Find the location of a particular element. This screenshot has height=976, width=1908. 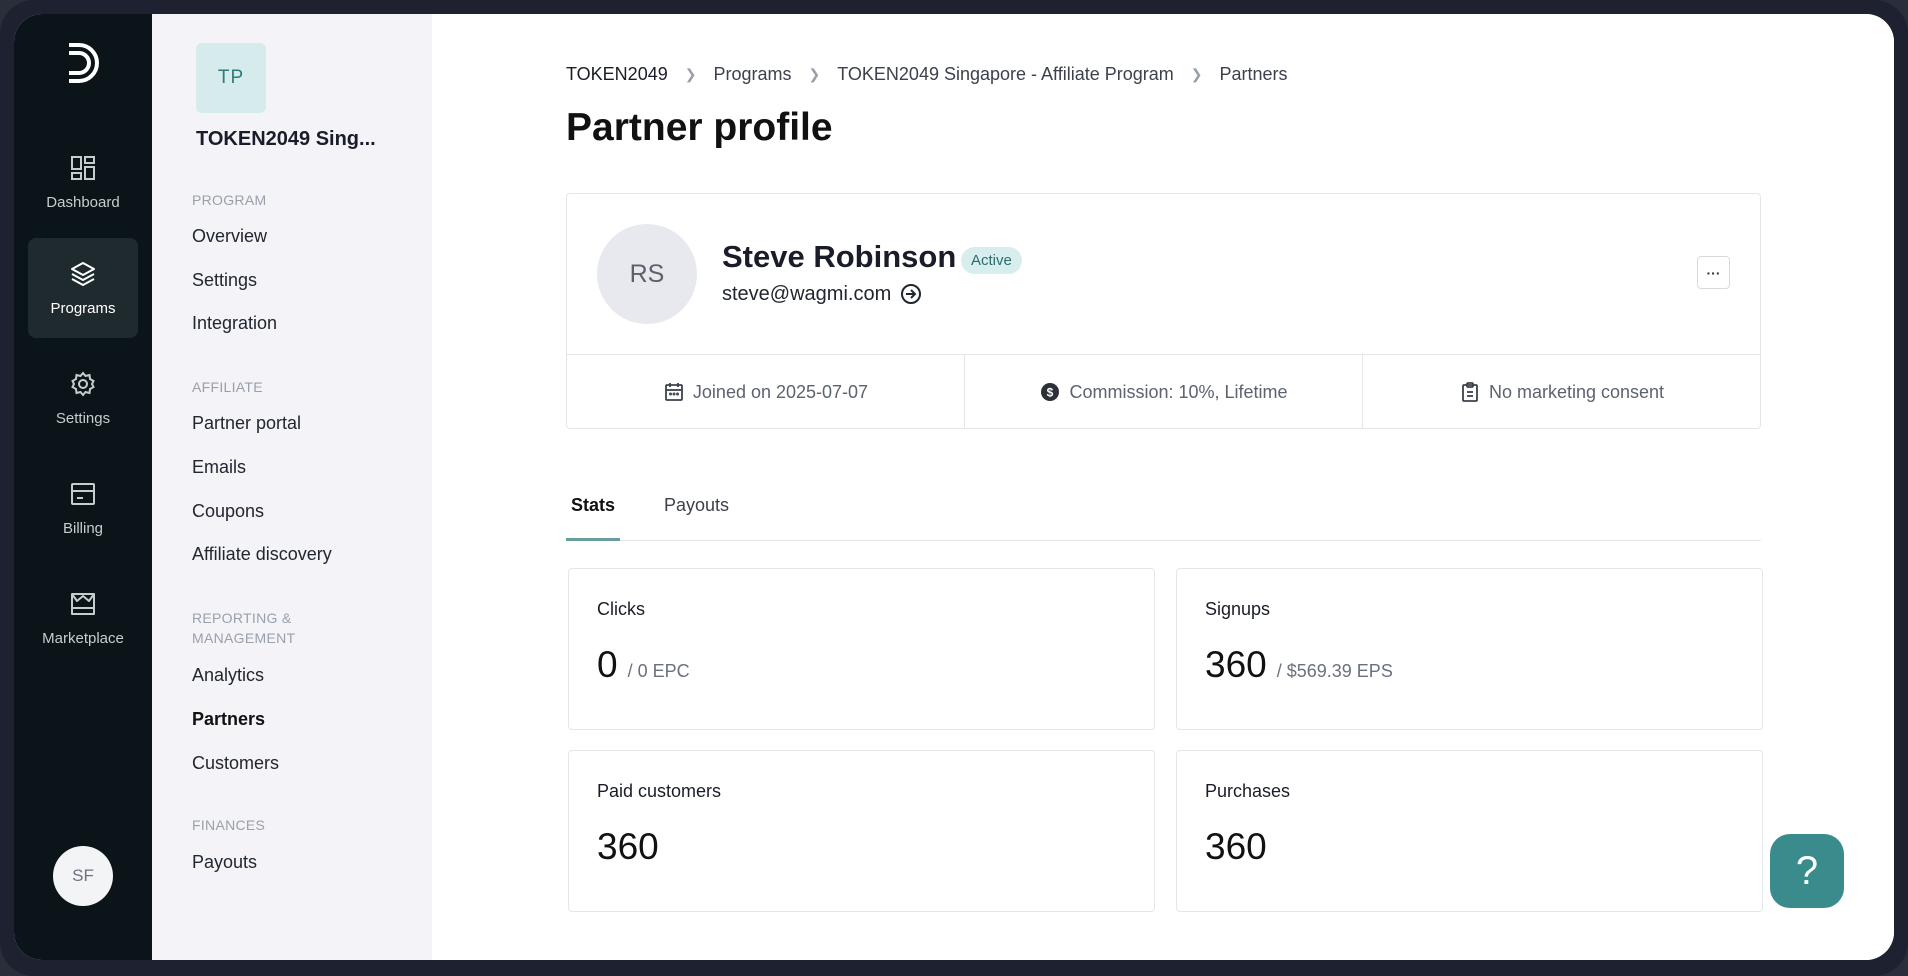

commission-cell: $ Commission: 10%, Lifetime is located at coordinates (1164, 392).